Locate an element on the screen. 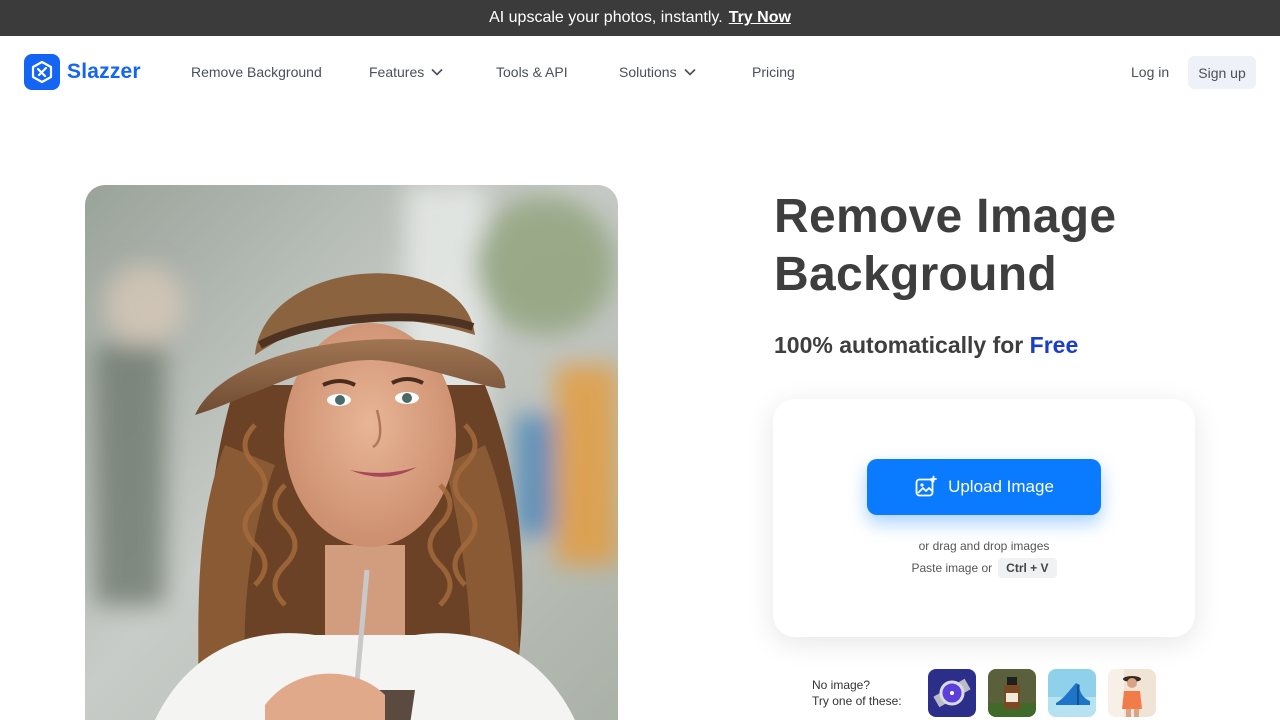 The height and width of the screenshot is (720, 1280). image-upload-icon is located at coordinates (926, 486).